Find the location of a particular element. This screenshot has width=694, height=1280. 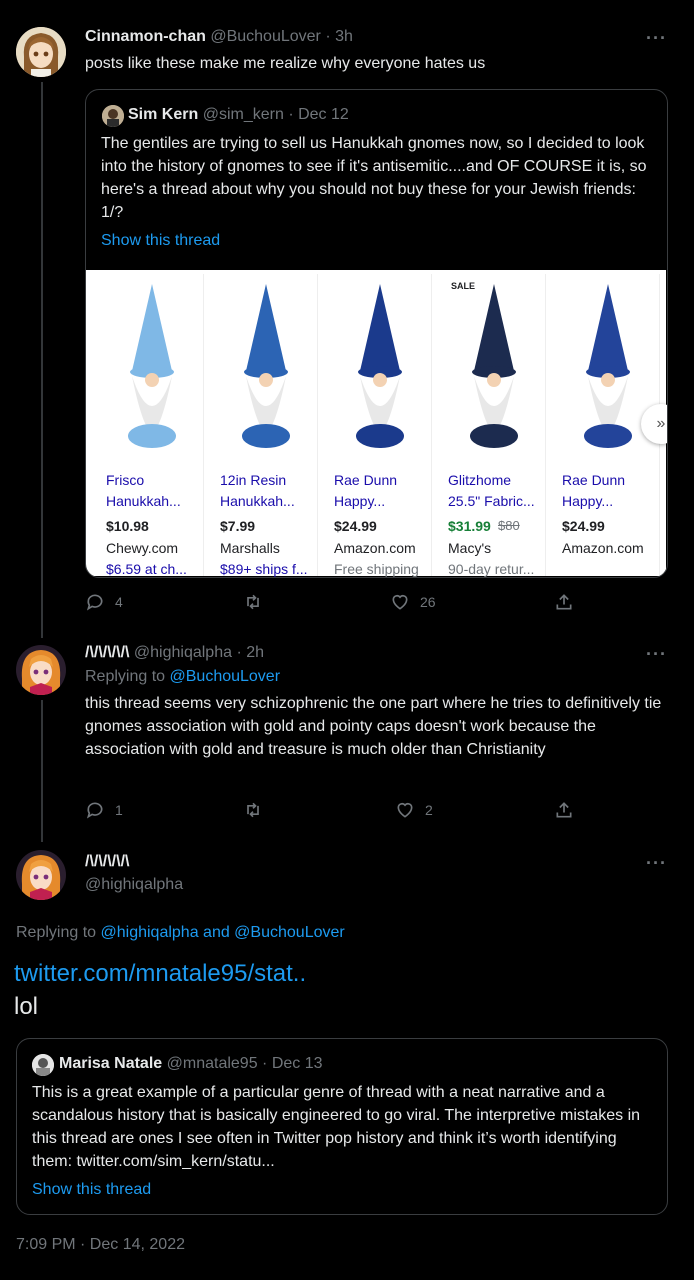

gray-beard-gnome-icon is located at coordinates (380, 366).